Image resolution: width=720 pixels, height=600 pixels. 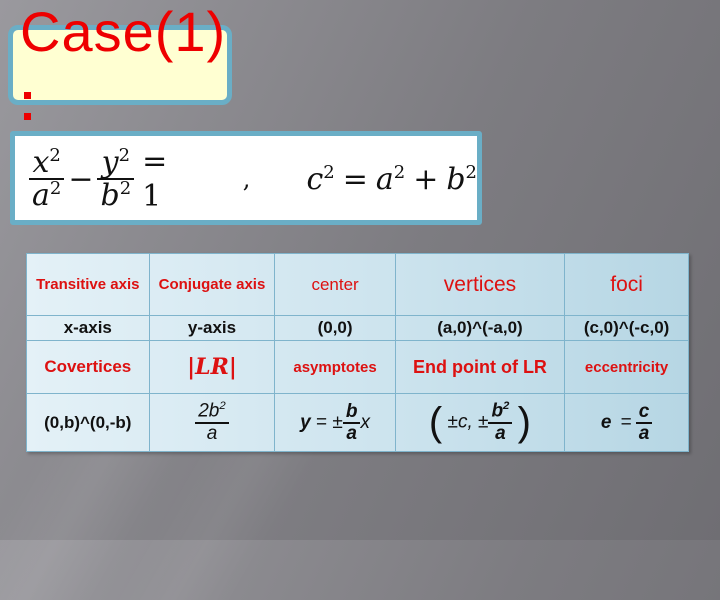 I want to click on relation-a2: a2, so click(x=390, y=179).